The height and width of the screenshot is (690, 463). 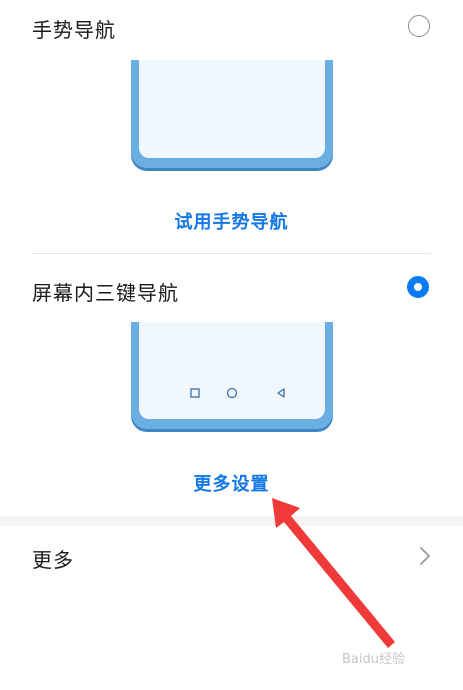 What do you see at coordinates (333, 573) in the screenshot?
I see `annotation-arrow-icon` at bounding box center [333, 573].